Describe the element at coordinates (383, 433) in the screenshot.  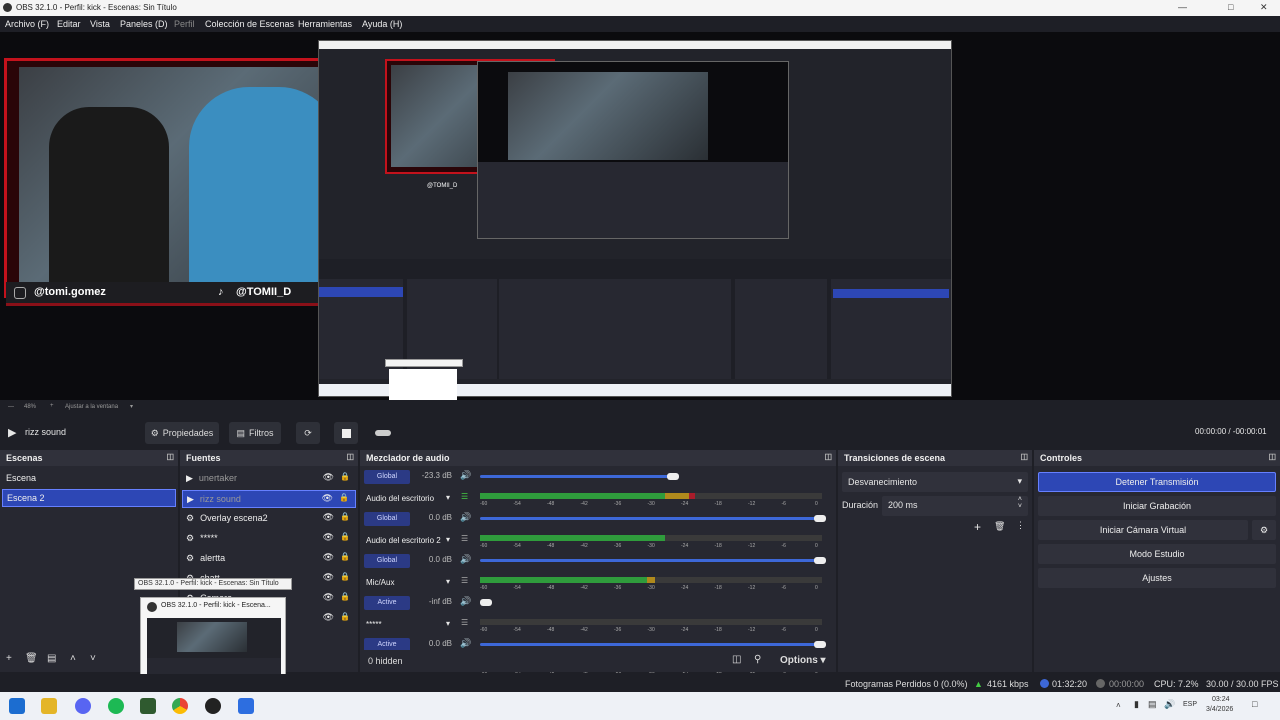
I see `media-seek-slider` at that location.